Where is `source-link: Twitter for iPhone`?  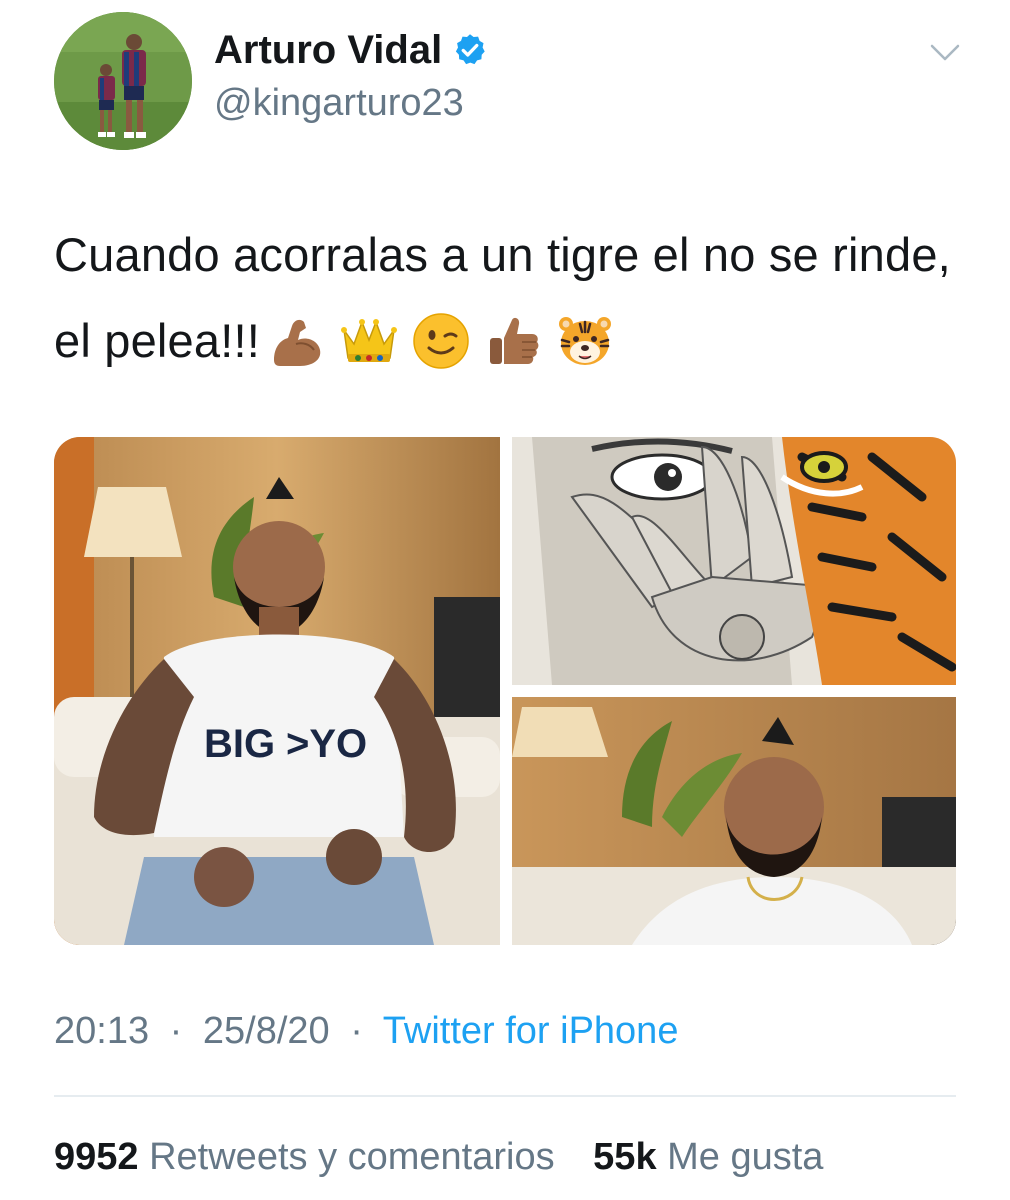 source-link: Twitter for iPhone is located at coordinates (531, 1031).